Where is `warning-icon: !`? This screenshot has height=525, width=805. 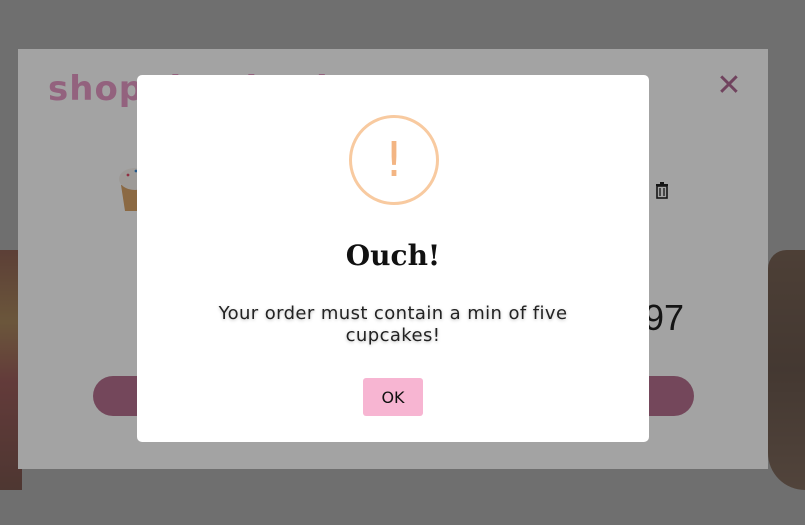 warning-icon: ! is located at coordinates (394, 160).